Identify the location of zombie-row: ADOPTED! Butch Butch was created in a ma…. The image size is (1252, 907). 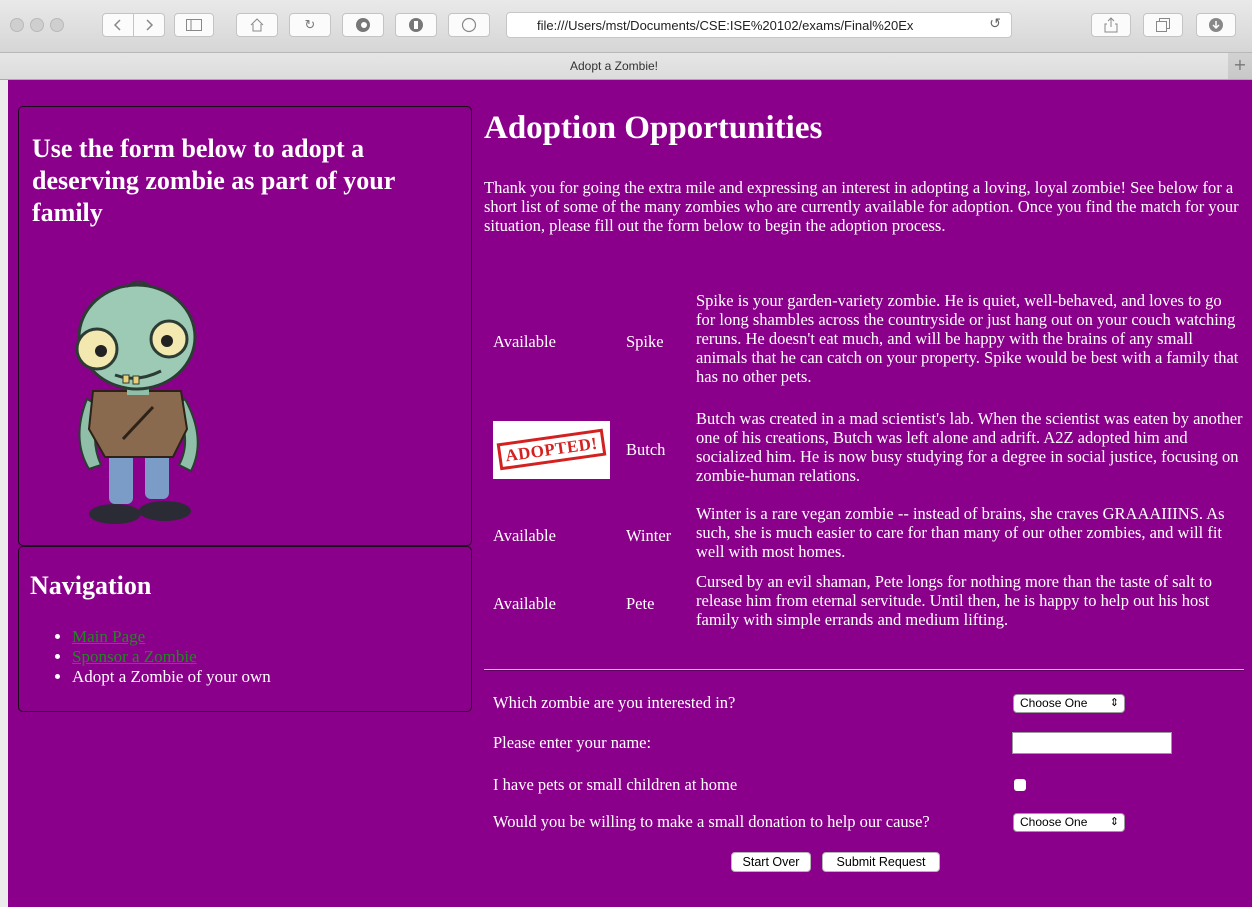
(864, 449).